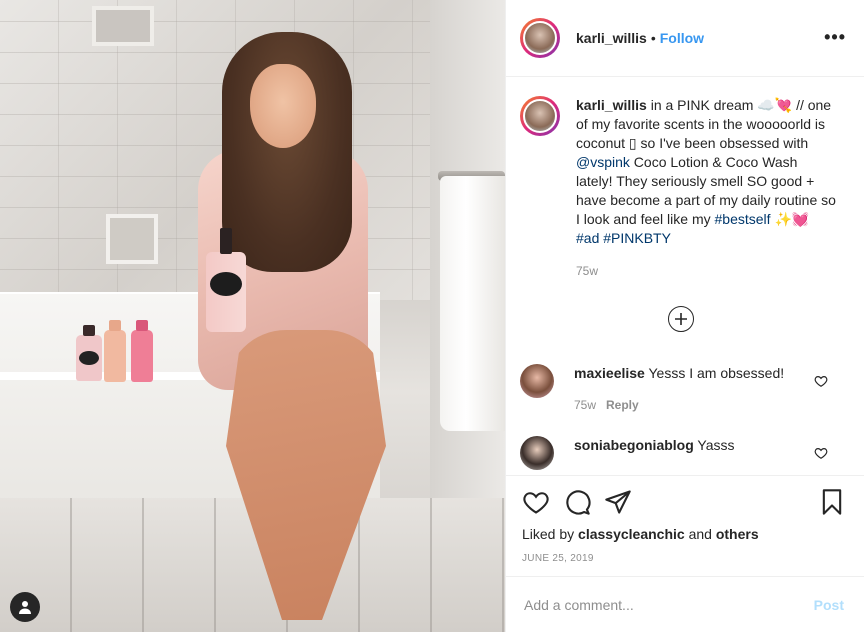 The image size is (864, 633). What do you see at coordinates (682, 38) in the screenshot?
I see `follow-button: Follow` at bounding box center [682, 38].